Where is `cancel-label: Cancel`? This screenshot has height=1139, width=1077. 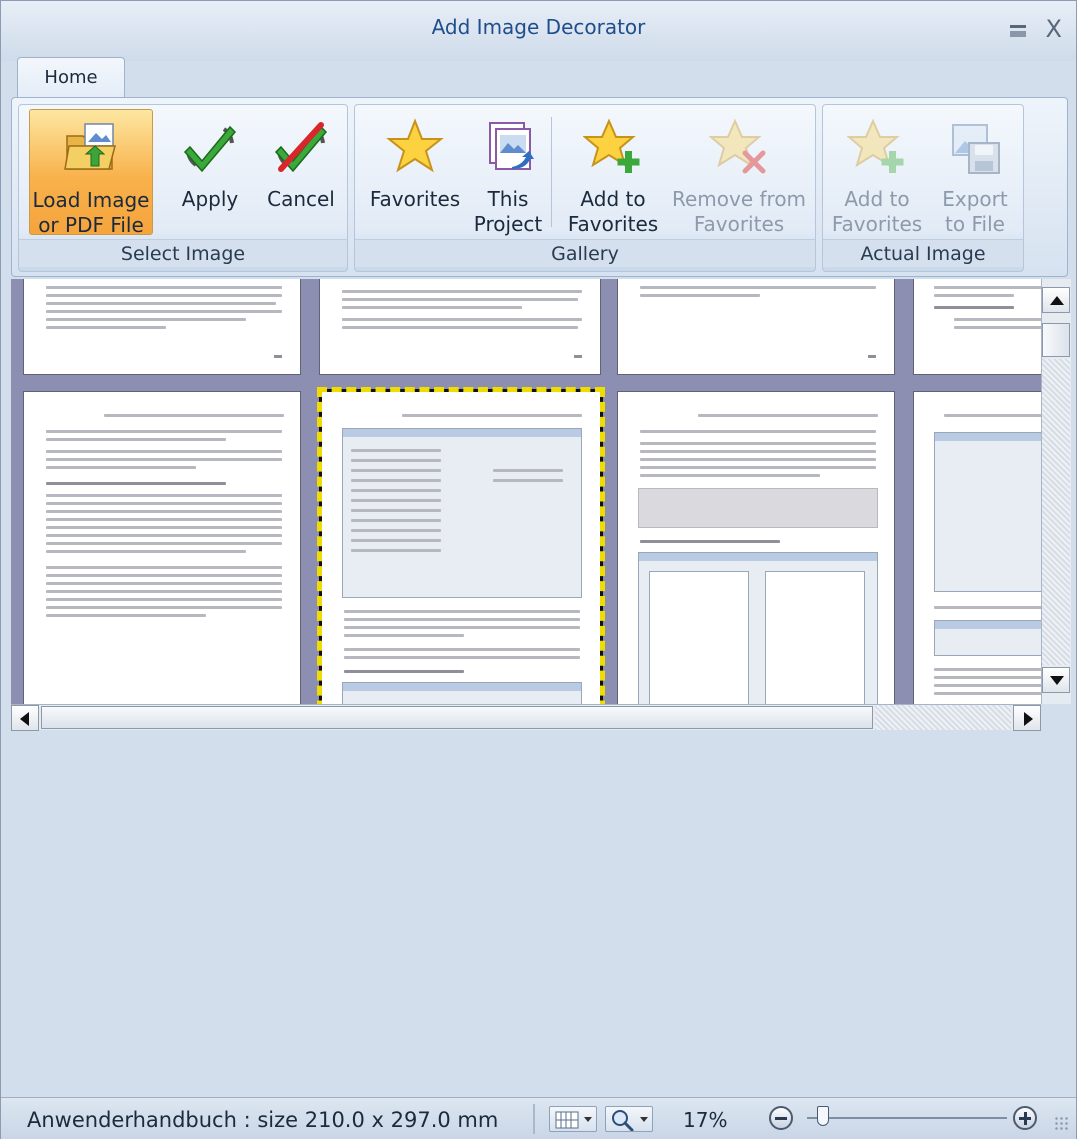 cancel-label: Cancel is located at coordinates (301, 199).